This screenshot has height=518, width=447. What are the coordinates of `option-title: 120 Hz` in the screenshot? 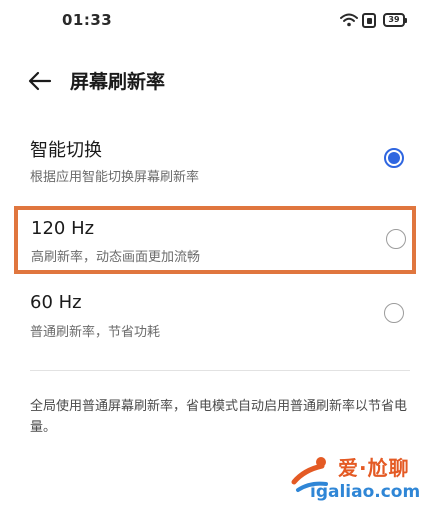 It's located at (63, 228).